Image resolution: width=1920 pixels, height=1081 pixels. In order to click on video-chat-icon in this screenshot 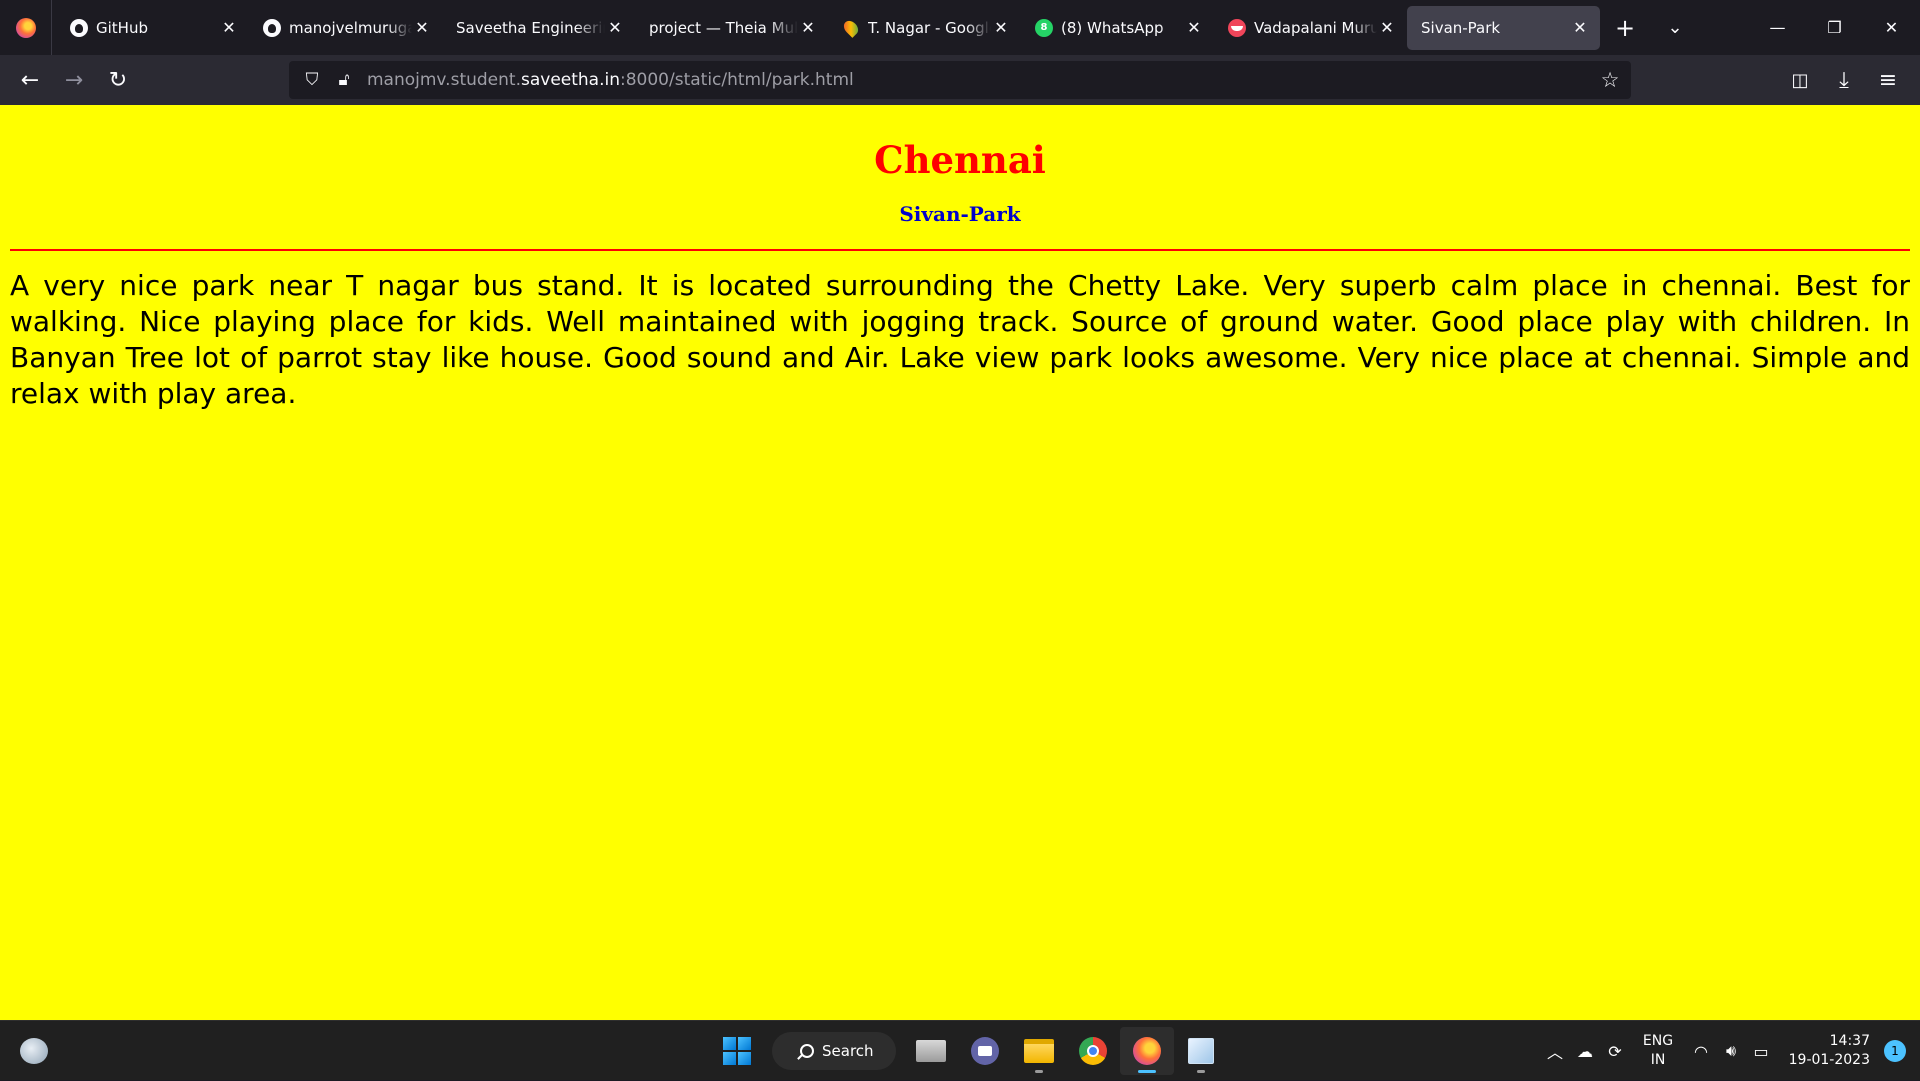, I will do `click(985, 1051)`.